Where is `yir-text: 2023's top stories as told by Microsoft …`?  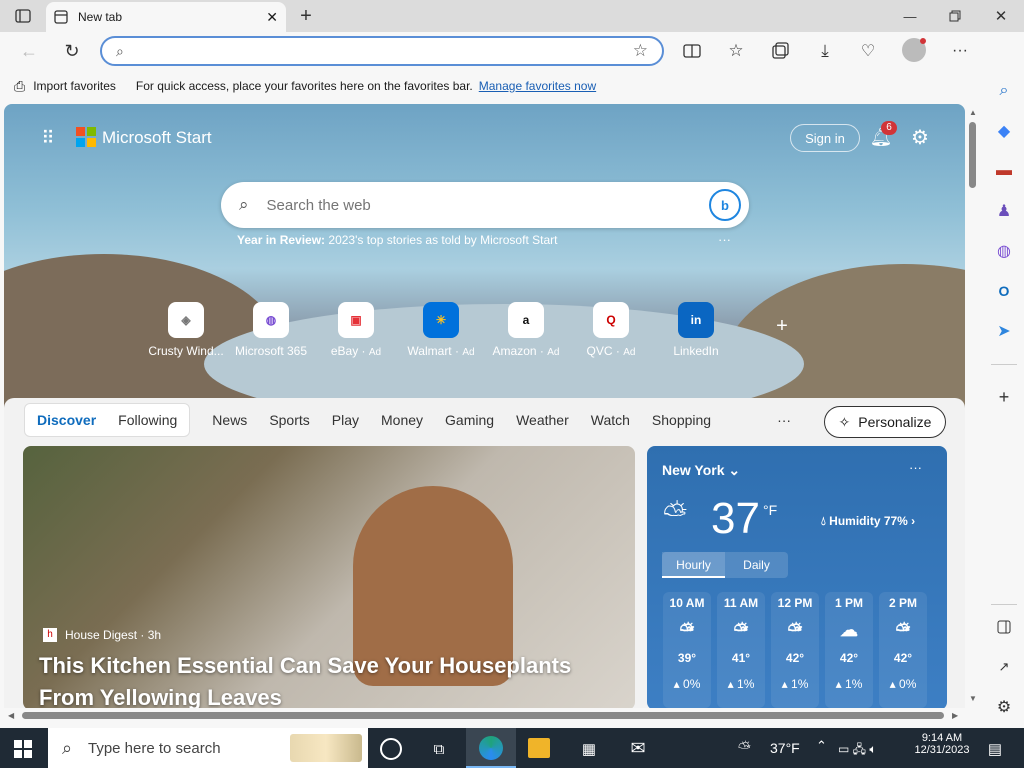
yir-text: 2023's top stories as told by Microsoft … is located at coordinates (443, 240).